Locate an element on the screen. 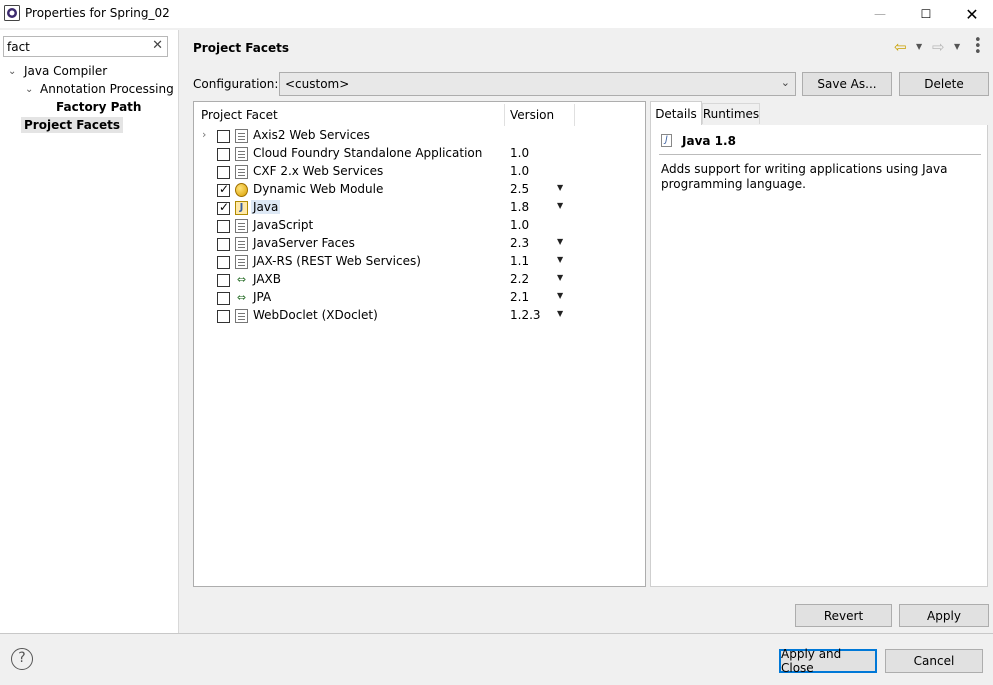  table-row: JavaServer Faces 2.3 ▼ is located at coordinates (419, 244).